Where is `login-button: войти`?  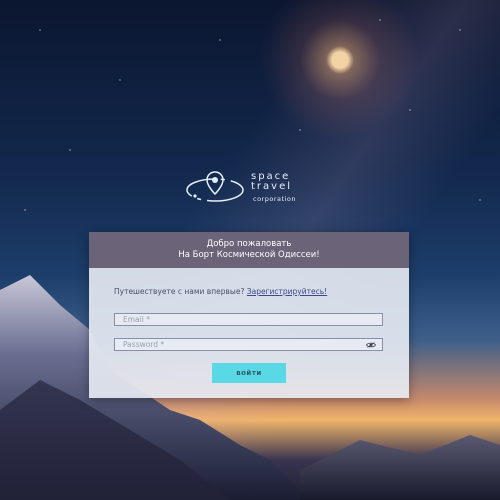
login-button: войти is located at coordinates (249, 373).